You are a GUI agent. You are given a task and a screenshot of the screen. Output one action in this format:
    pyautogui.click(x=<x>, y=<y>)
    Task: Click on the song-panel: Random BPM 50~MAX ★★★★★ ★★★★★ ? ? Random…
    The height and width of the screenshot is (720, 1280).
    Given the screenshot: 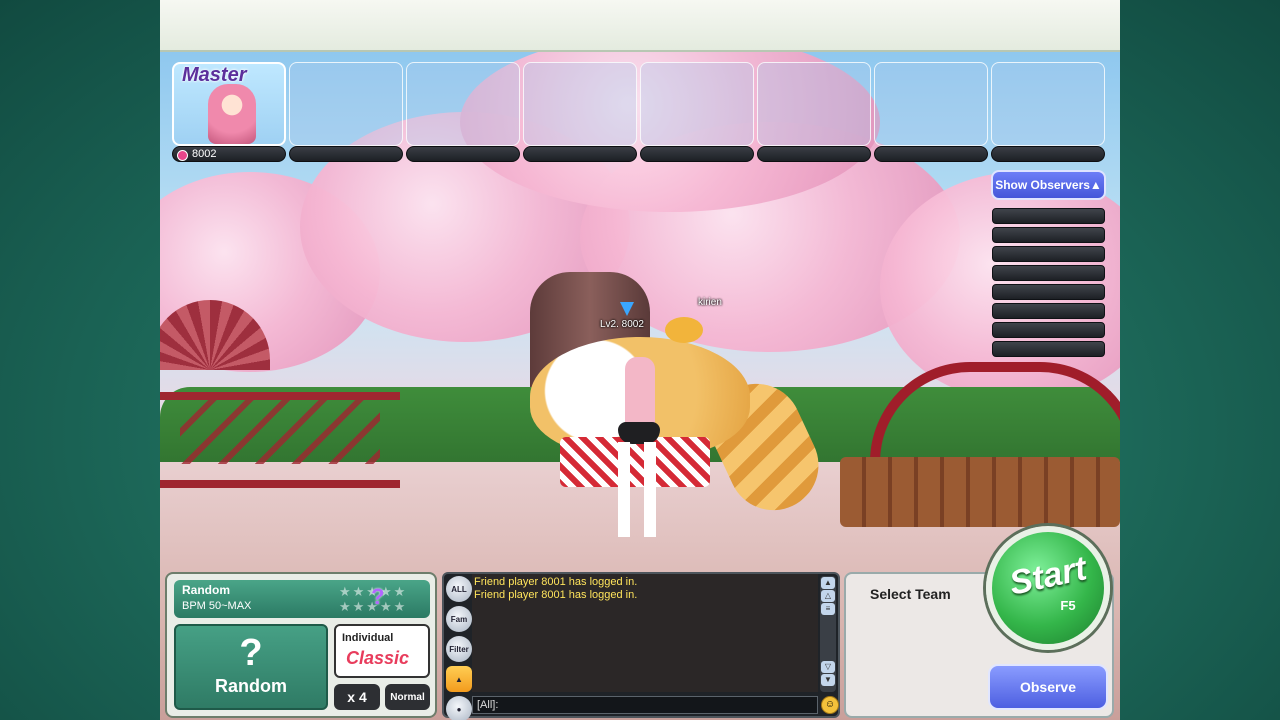 What is the action you would take?
    pyautogui.click(x=301, y=645)
    